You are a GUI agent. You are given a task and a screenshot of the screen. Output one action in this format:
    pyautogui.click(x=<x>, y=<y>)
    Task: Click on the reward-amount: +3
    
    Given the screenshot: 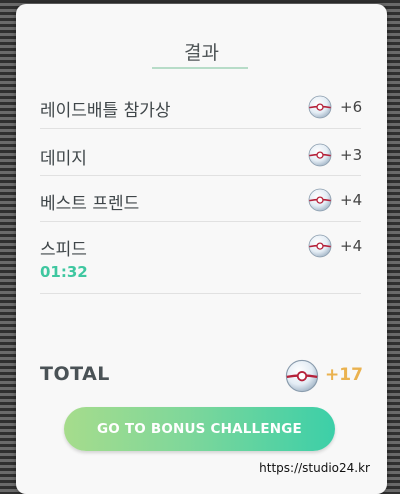 What is the action you would take?
    pyautogui.click(x=351, y=155)
    